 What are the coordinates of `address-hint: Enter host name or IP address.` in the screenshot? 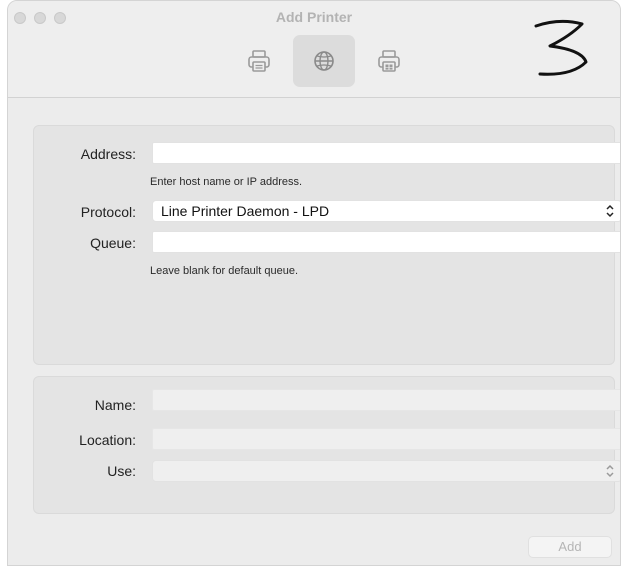 It's located at (226, 182).